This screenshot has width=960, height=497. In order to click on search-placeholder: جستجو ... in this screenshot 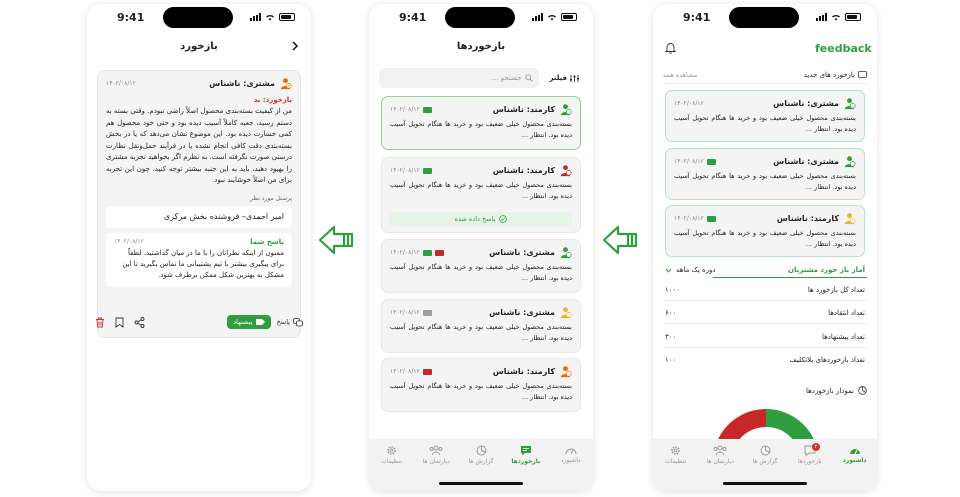, I will do `click(506, 78)`.